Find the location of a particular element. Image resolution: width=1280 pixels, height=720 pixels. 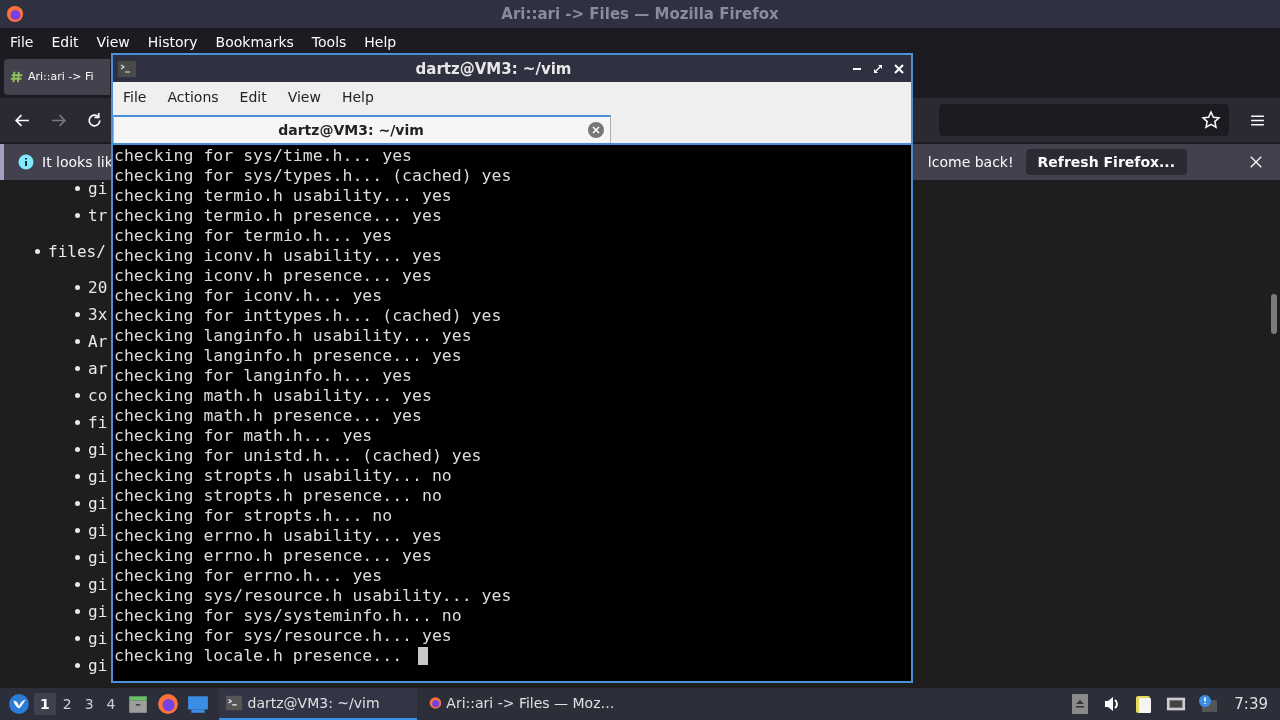

window-title: dartz@VM3: ~/vim is located at coordinates (493, 68).